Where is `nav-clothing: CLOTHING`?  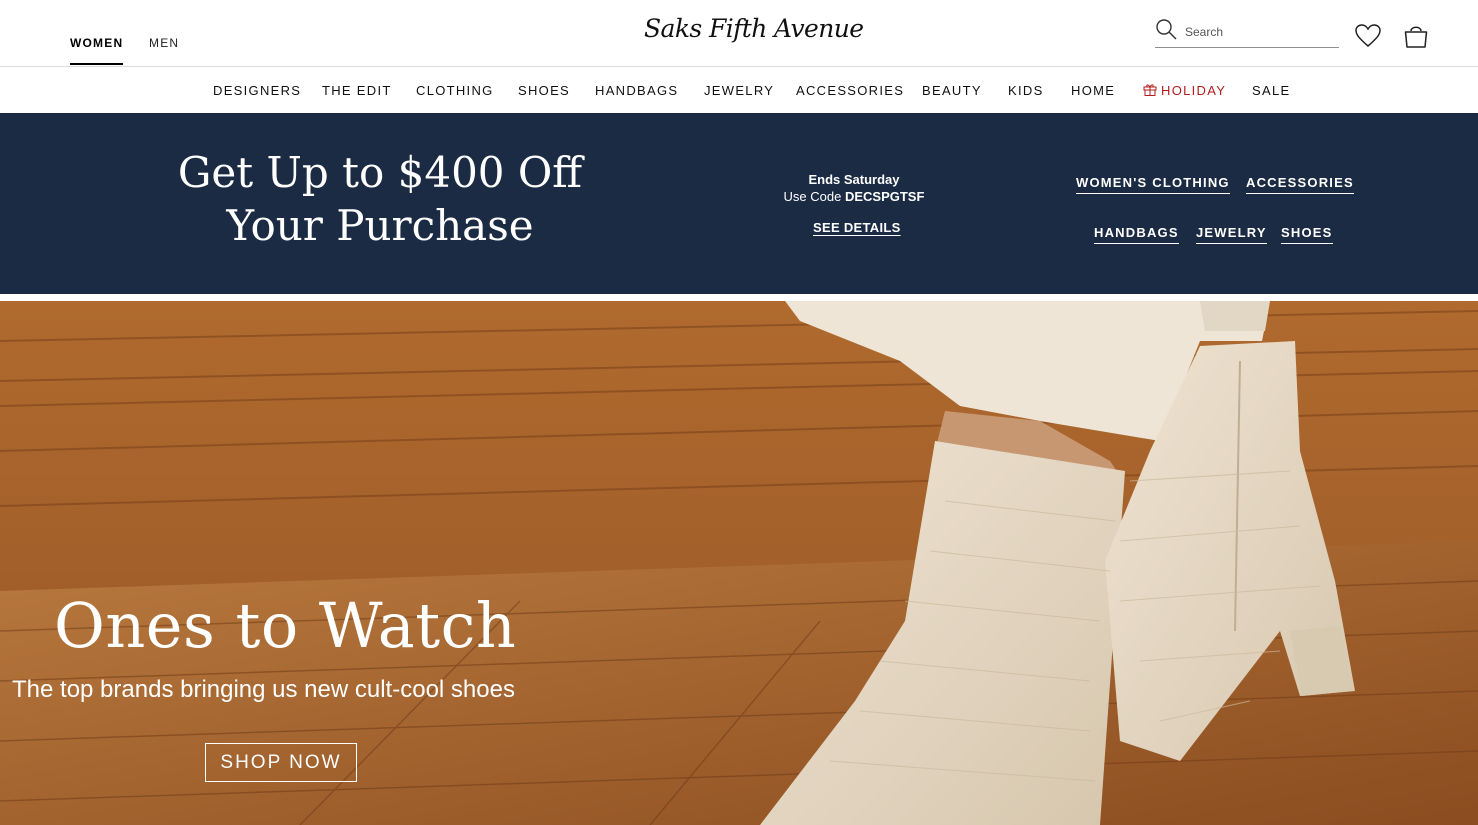 nav-clothing: CLOTHING is located at coordinates (455, 90).